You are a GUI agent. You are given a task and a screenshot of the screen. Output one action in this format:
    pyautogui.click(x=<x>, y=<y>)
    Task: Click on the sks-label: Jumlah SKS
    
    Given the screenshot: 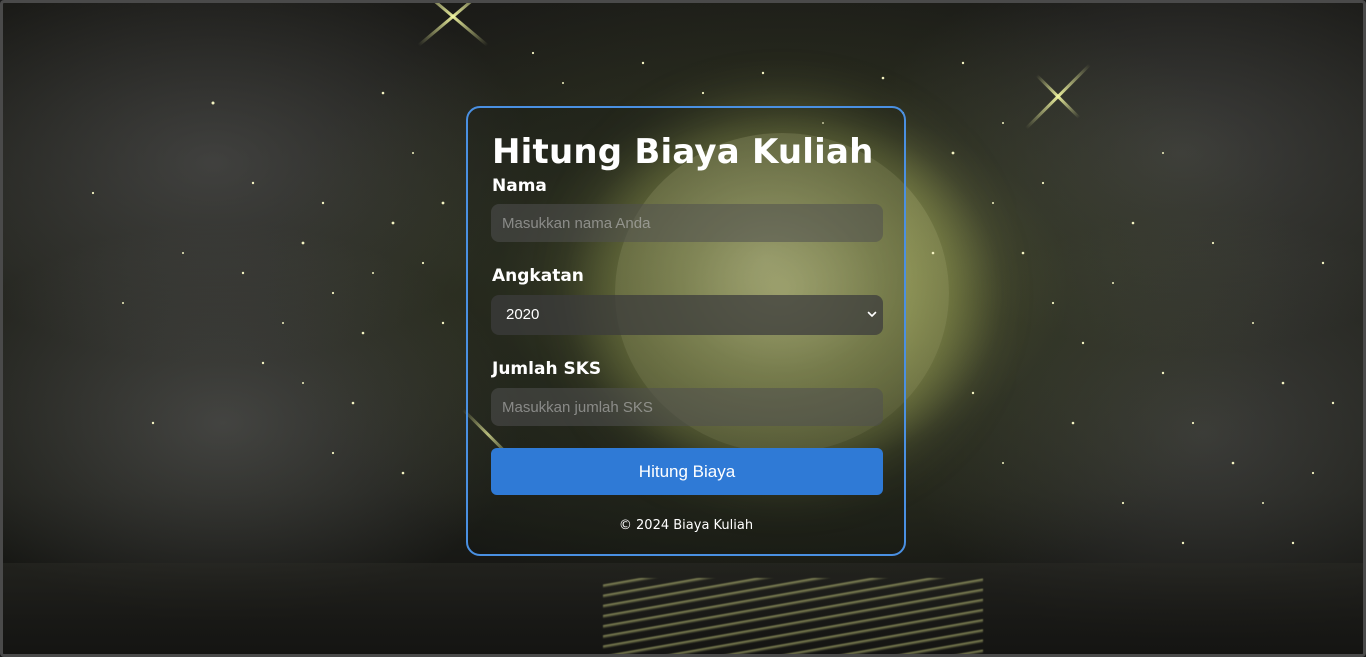 What is the action you would take?
    pyautogui.click(x=547, y=369)
    